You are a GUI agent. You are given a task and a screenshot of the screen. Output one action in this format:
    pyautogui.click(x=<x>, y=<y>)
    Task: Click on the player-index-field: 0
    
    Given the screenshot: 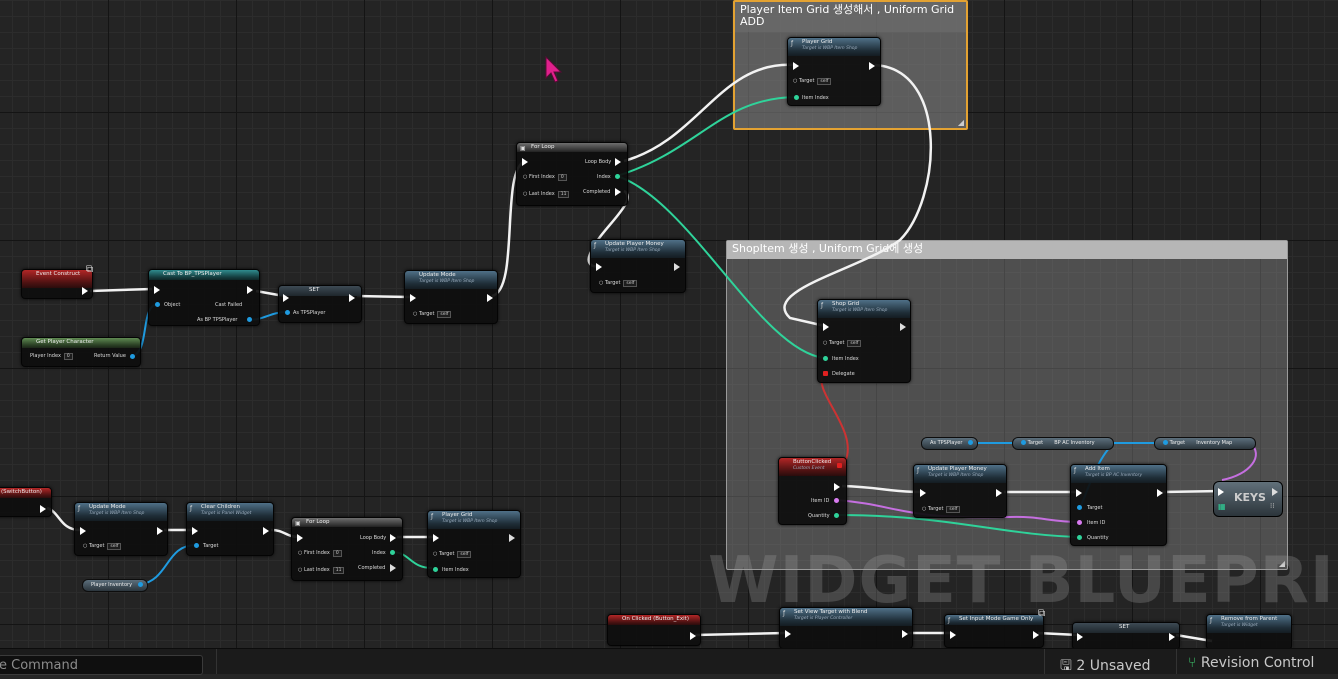 What is the action you would take?
    pyautogui.click(x=68, y=356)
    